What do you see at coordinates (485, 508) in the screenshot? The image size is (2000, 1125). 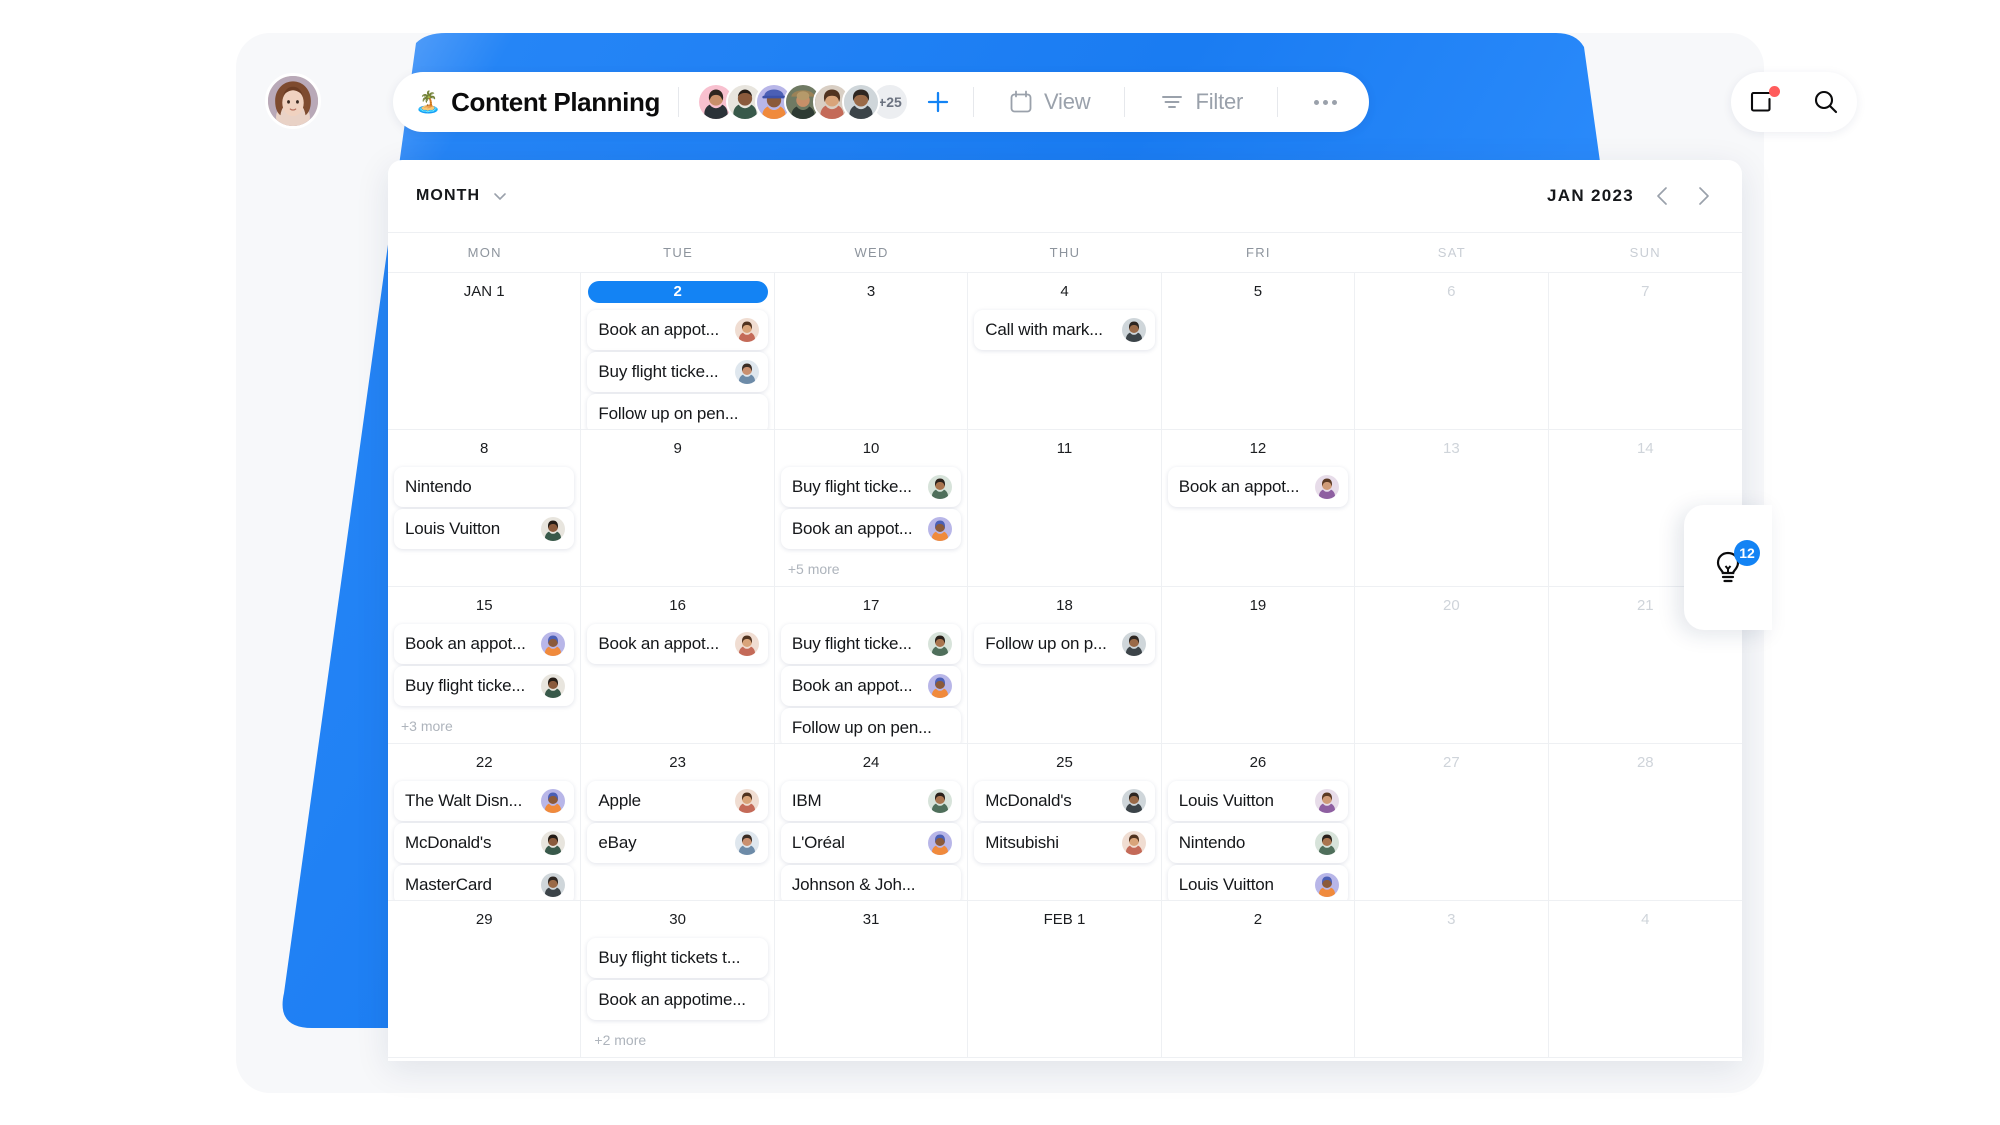 I see `calendar-day-cell: 8 Nintendo Louis Vuitton` at bounding box center [485, 508].